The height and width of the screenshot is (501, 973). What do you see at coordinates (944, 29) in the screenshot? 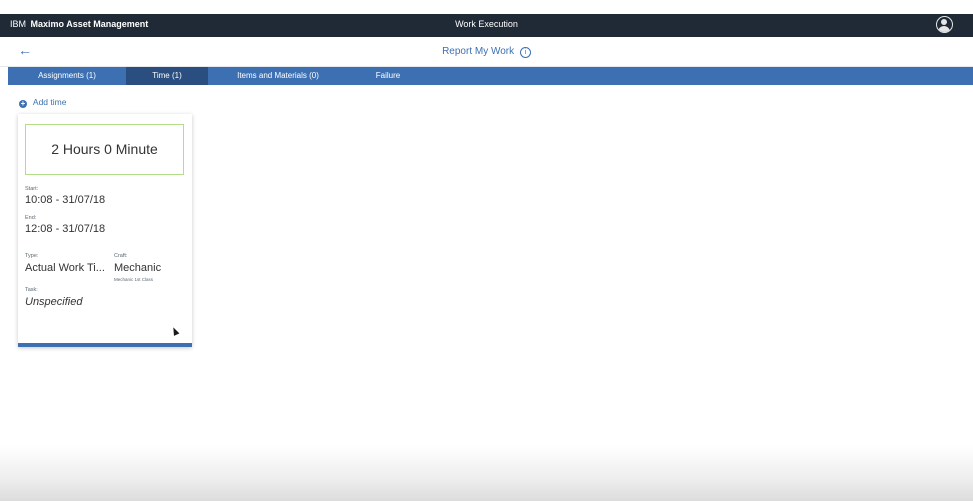
I see `avatar-body-shape` at bounding box center [944, 29].